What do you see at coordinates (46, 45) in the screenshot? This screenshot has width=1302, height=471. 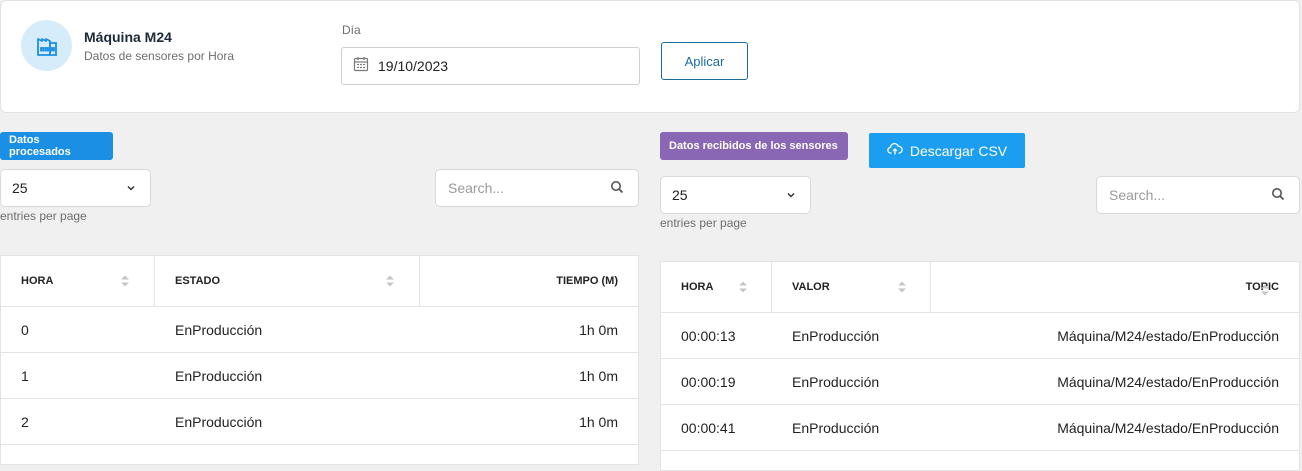 I see `factory-icon` at bounding box center [46, 45].